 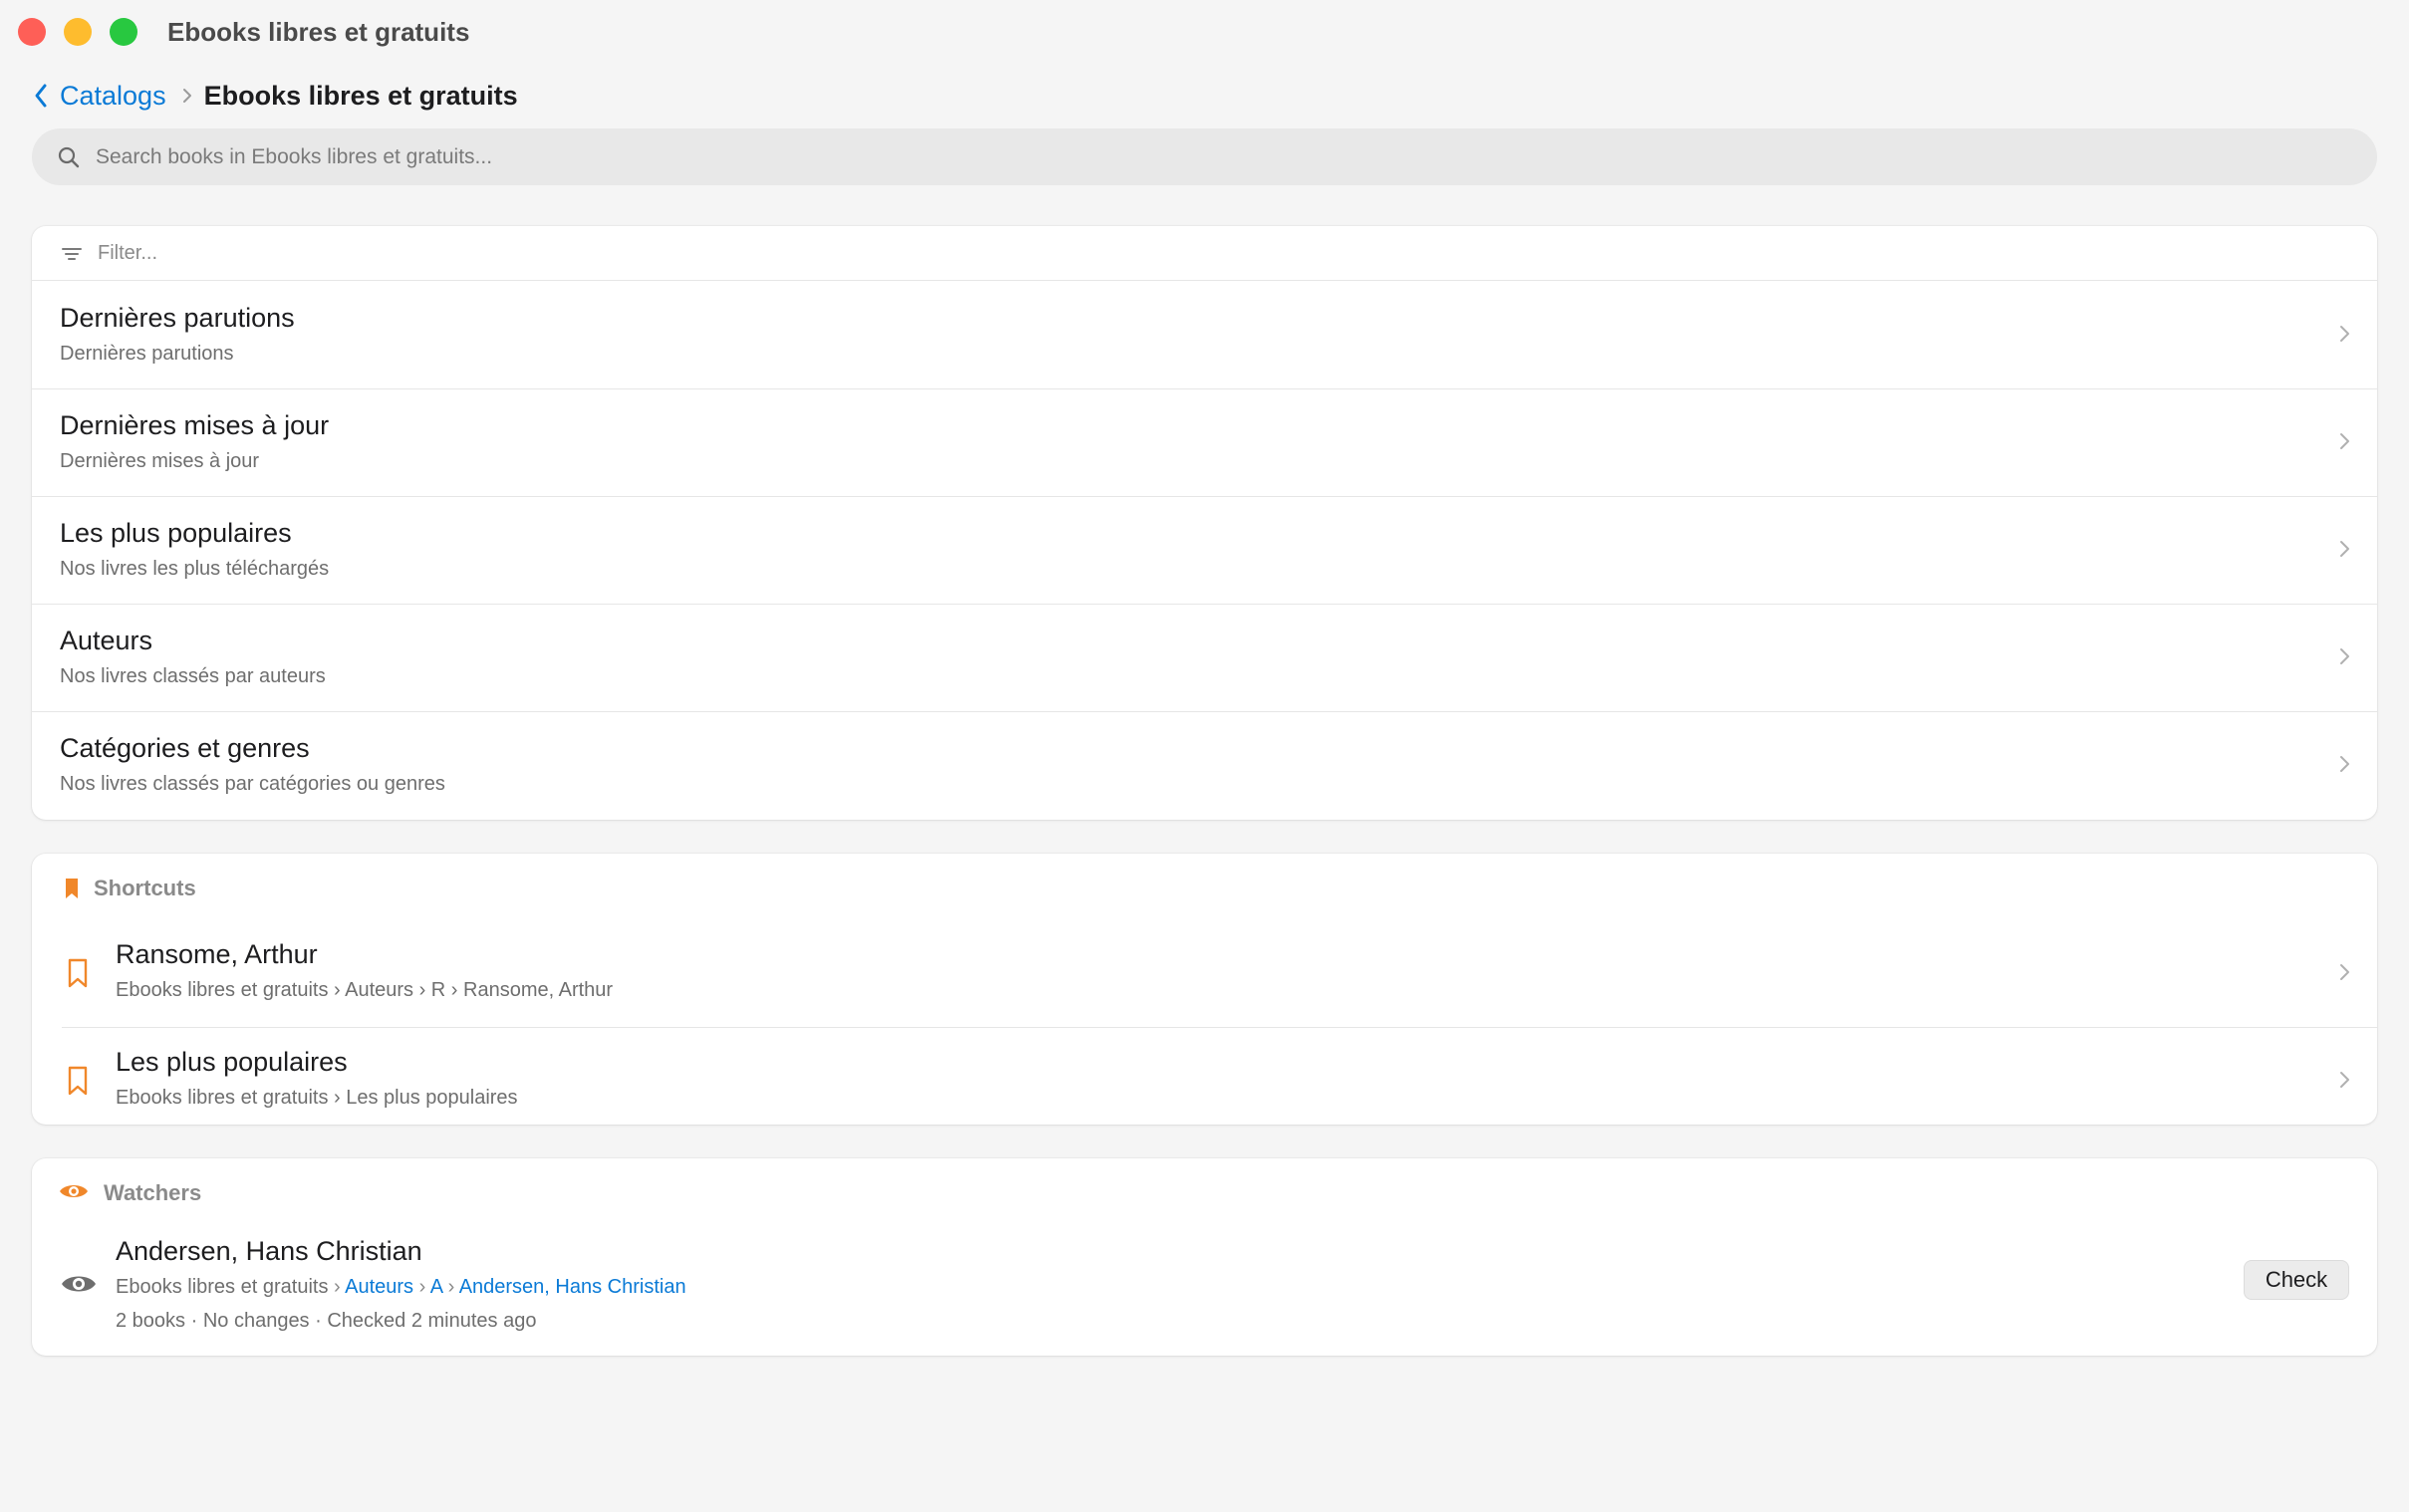 What do you see at coordinates (123, 32) in the screenshot?
I see `zoom-window-button` at bounding box center [123, 32].